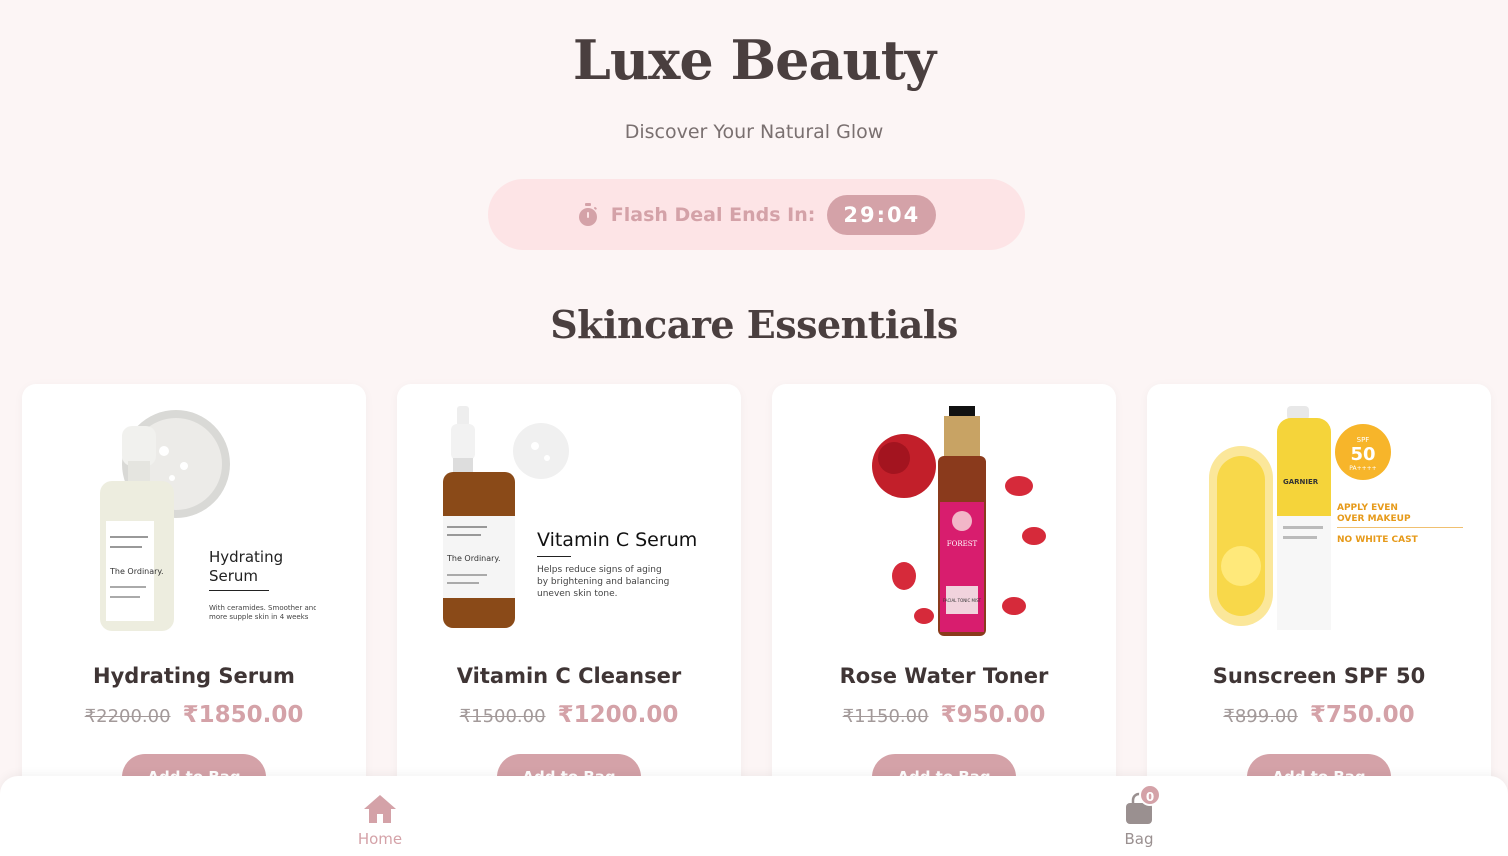 The image size is (1508, 856). What do you see at coordinates (1150, 795) in the screenshot?
I see `bag-count-badge: 0` at bounding box center [1150, 795].